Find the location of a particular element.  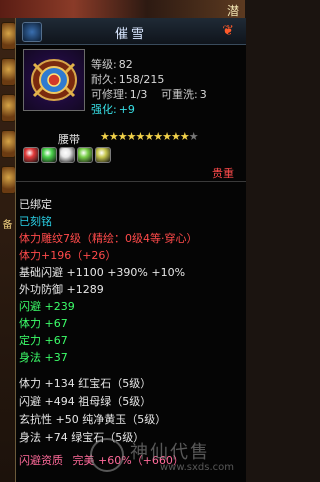

attribute-line: 闪避 +239 is located at coordinates (47, 306).